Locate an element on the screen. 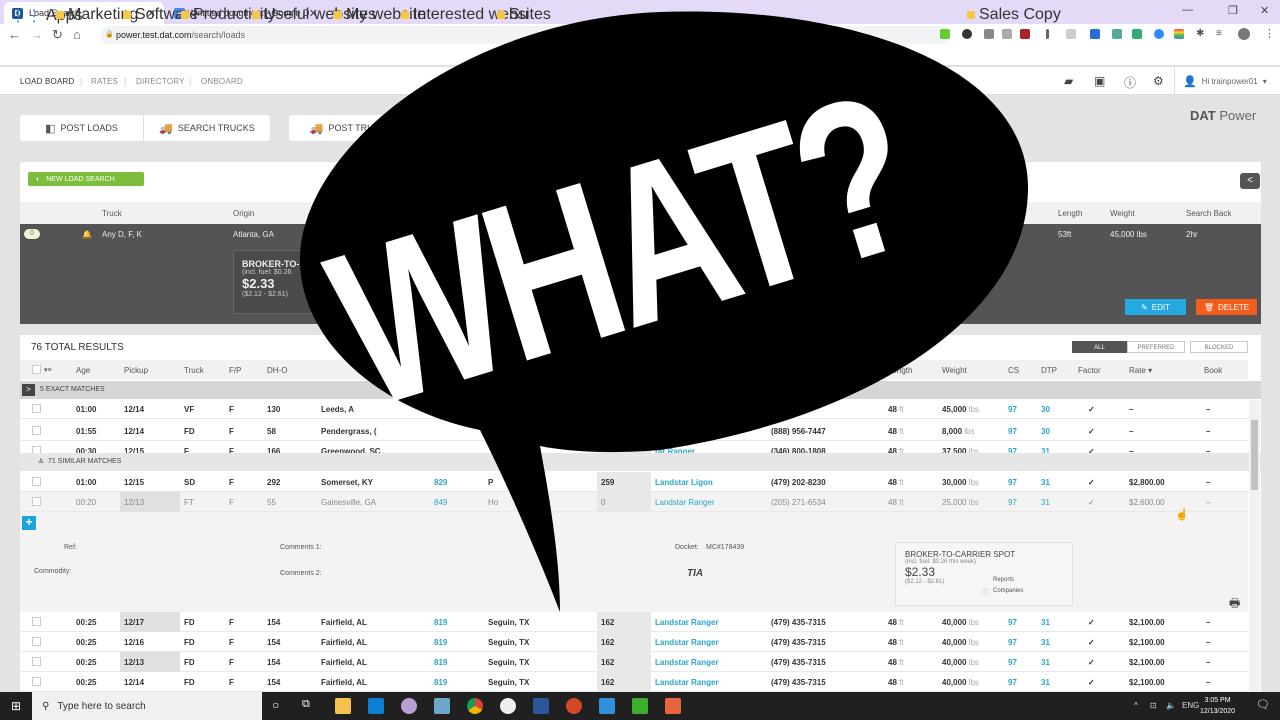 This screenshot has height=720, width=1280. col-cs: CS is located at coordinates (1013, 370).